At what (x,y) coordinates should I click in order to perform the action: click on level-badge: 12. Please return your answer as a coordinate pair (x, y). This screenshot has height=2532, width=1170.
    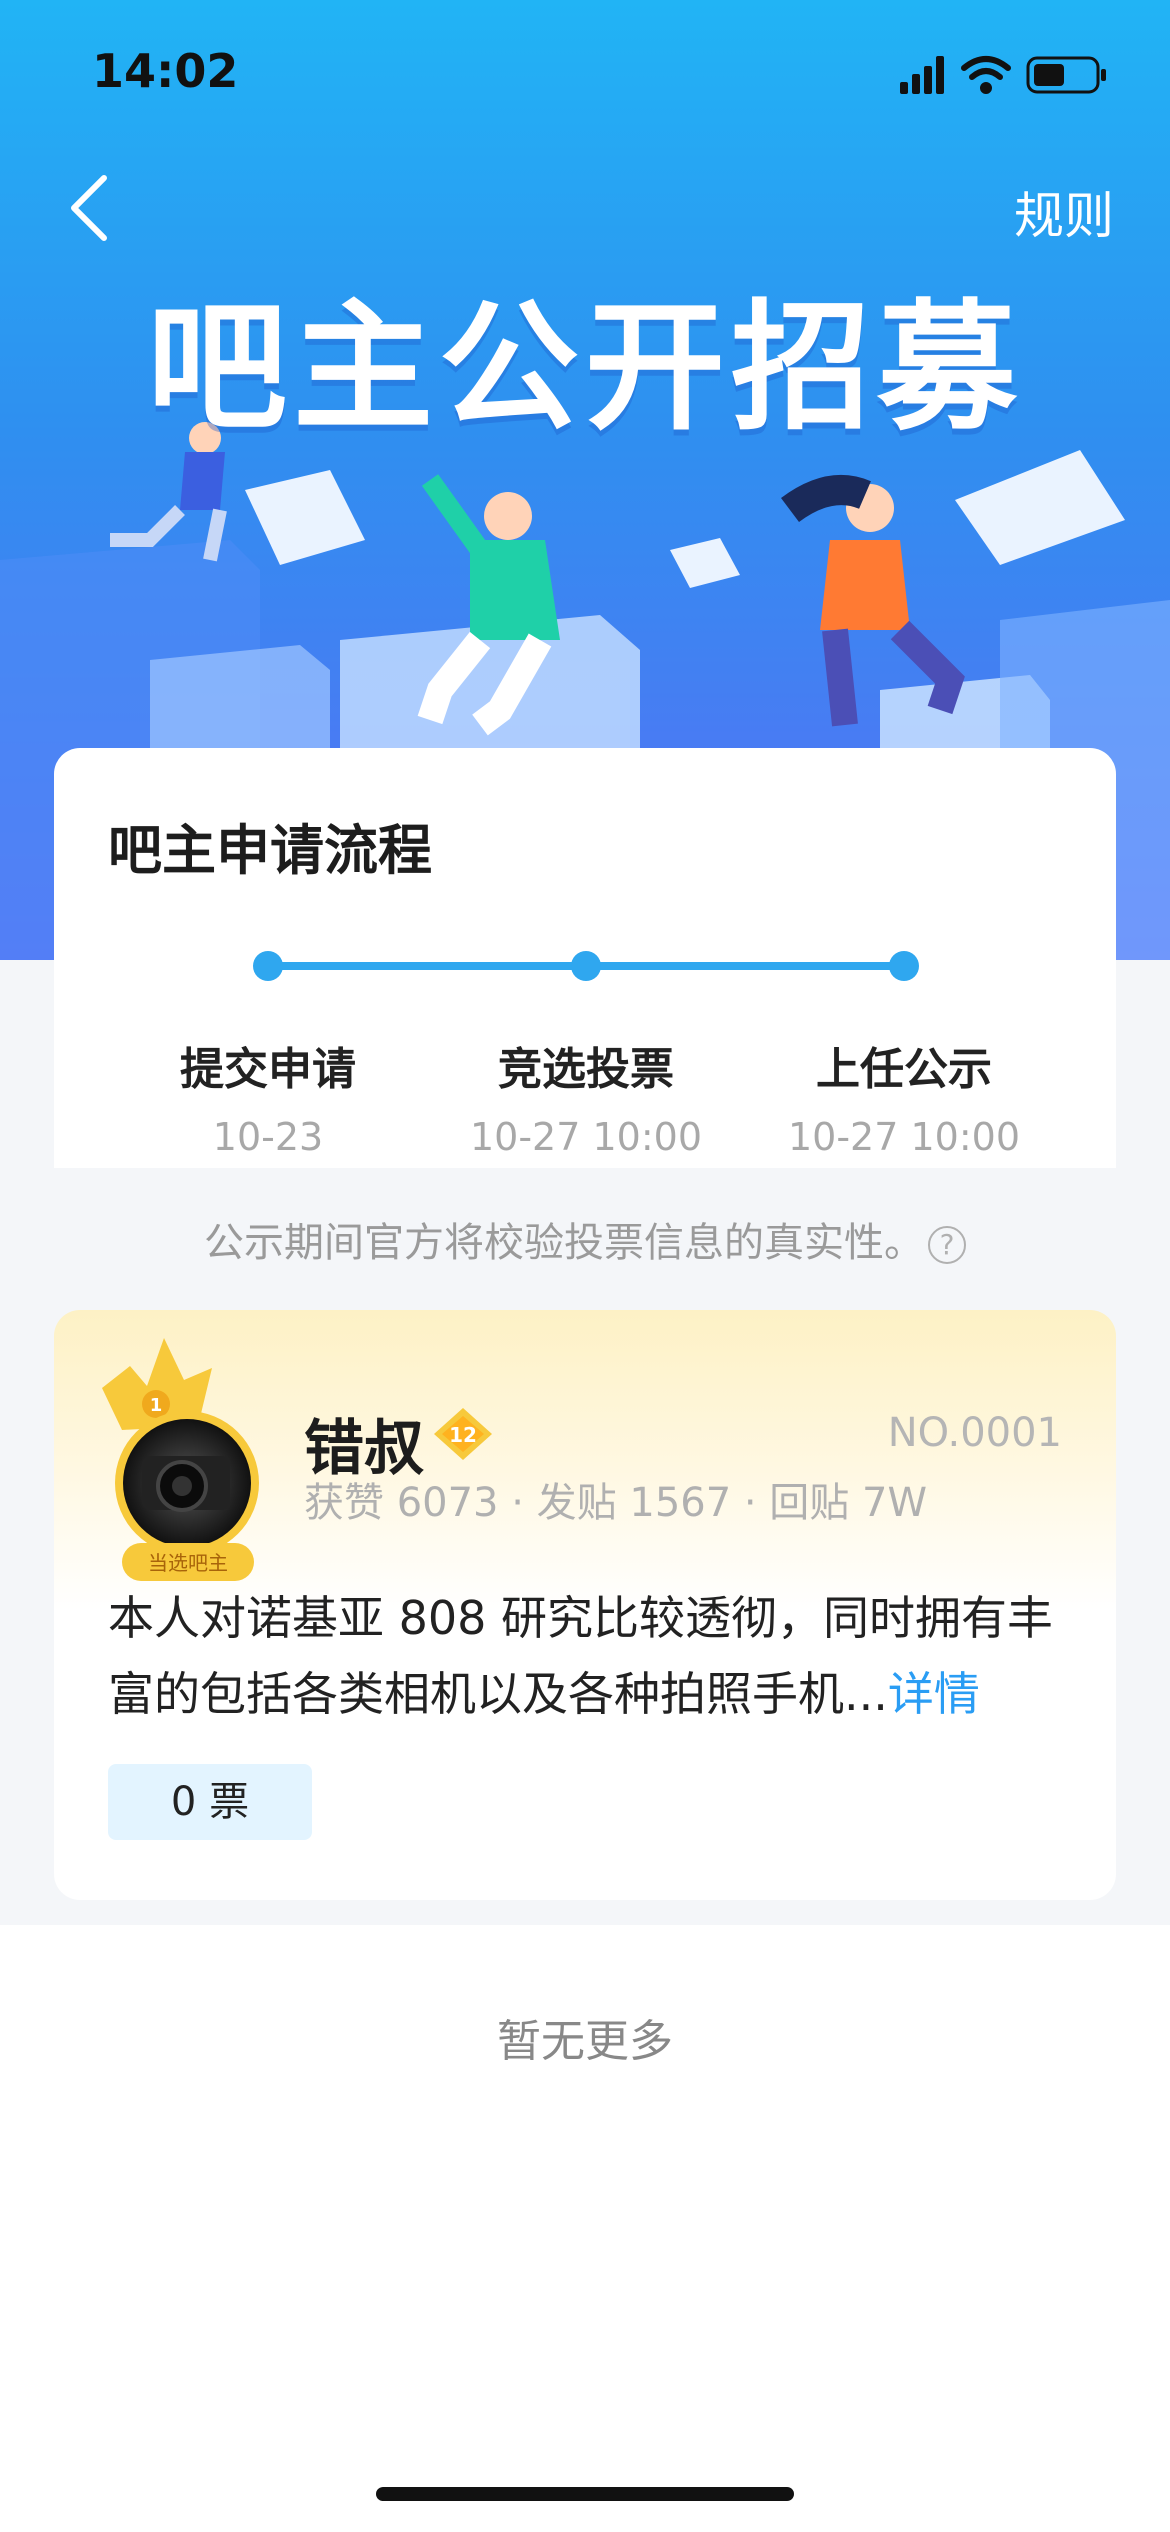
    Looking at the image, I should click on (463, 1434).